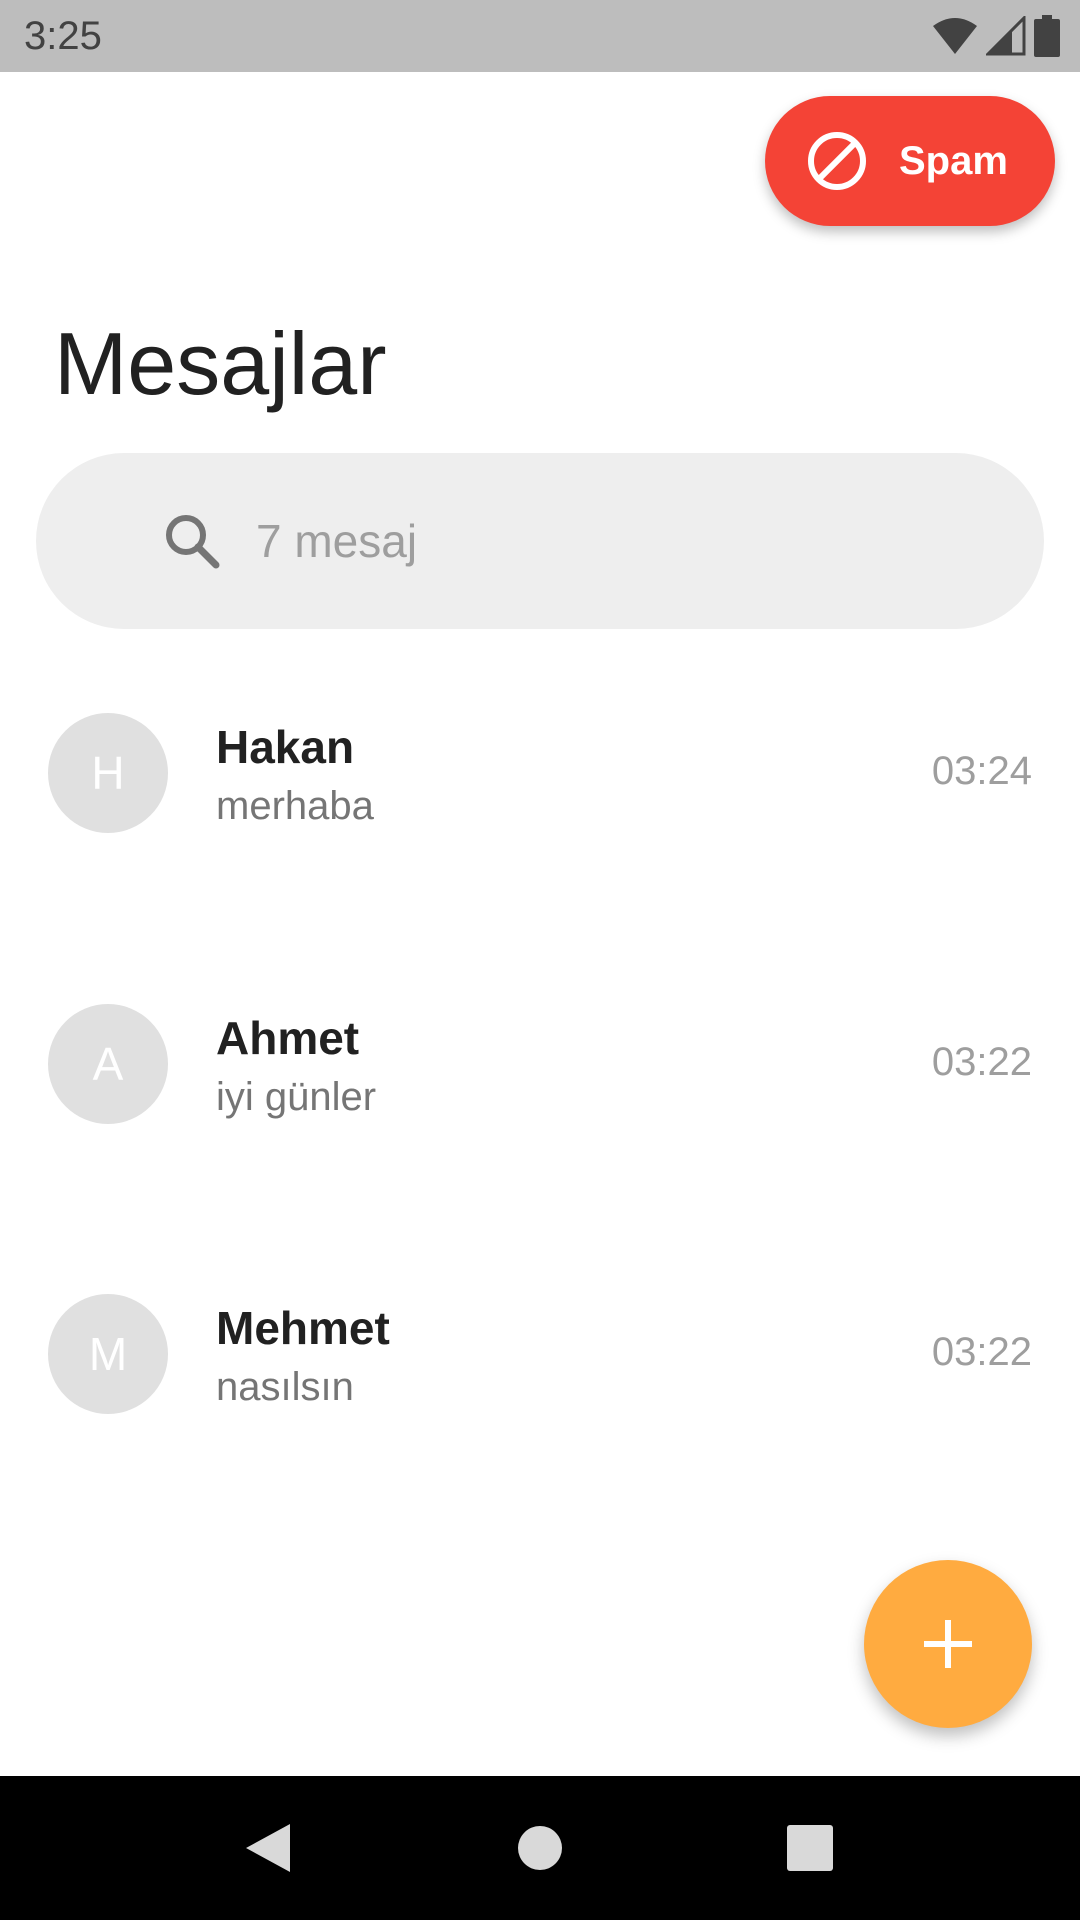 This screenshot has width=1080, height=1920. Describe the element at coordinates (108, 773) in the screenshot. I see `avatar: H` at that location.